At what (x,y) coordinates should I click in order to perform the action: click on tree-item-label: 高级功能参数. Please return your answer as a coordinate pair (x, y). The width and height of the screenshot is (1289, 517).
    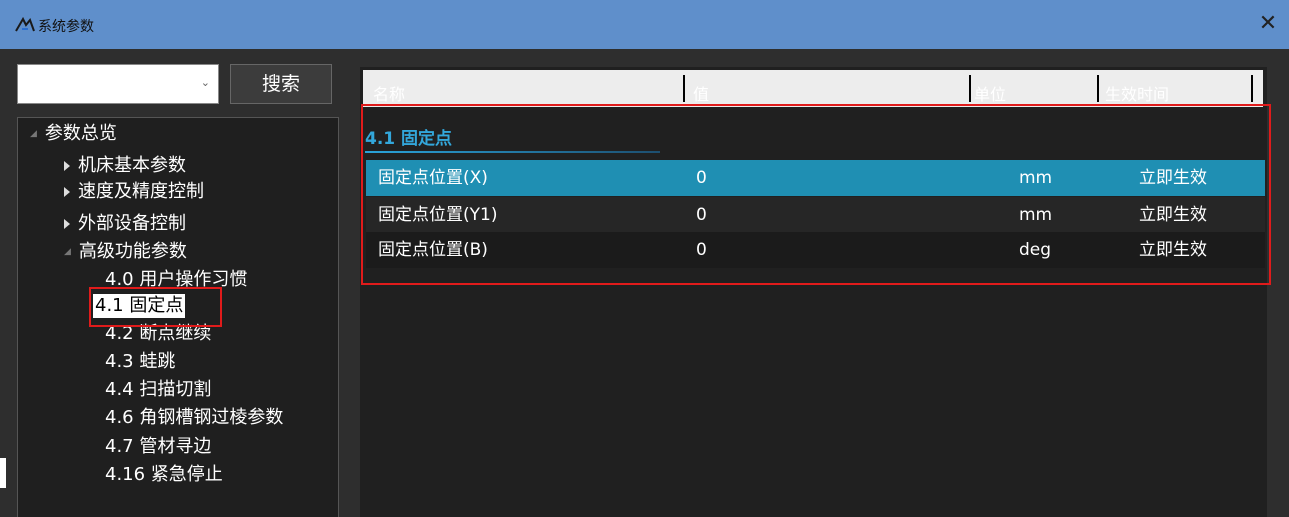
    Looking at the image, I should click on (132, 251).